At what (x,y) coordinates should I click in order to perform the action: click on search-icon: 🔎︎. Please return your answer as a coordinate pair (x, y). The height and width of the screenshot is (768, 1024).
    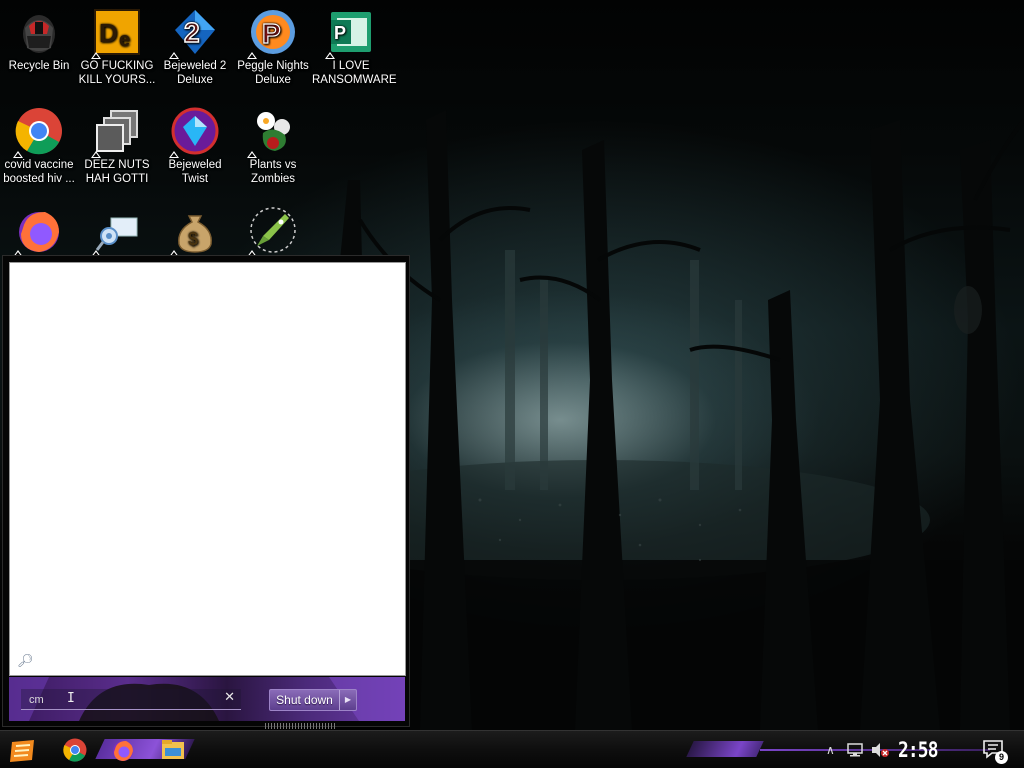
    Looking at the image, I should click on (25, 660).